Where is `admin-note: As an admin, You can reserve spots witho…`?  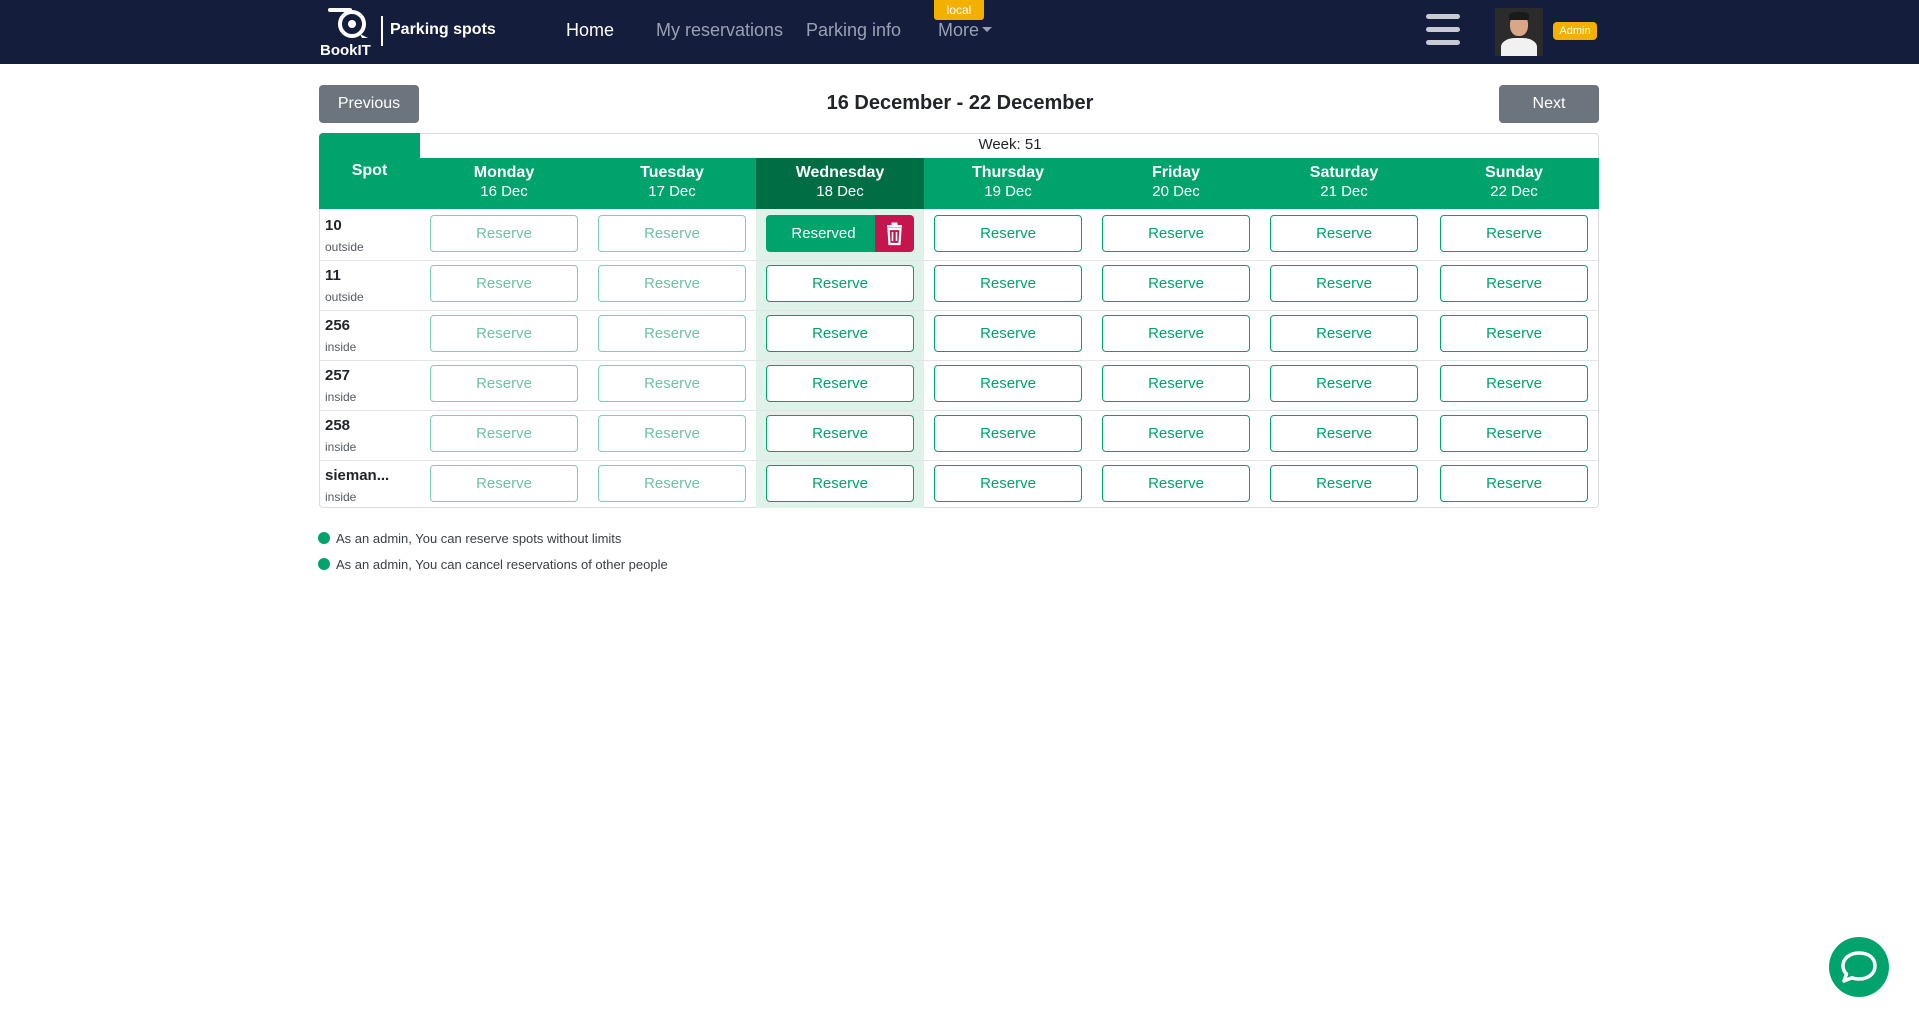 admin-note: As an admin, You can reserve spots witho… is located at coordinates (469, 538).